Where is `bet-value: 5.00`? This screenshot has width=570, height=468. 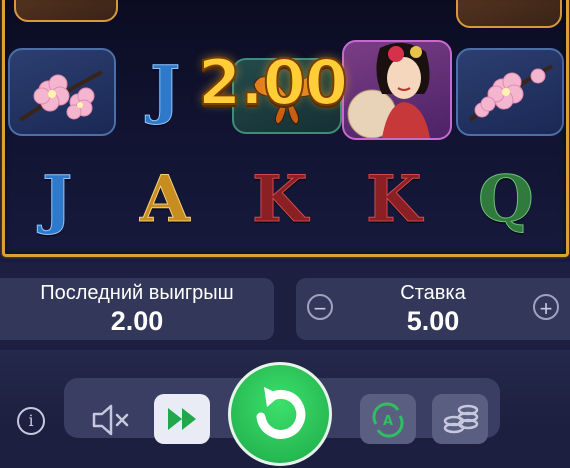 bet-value: 5.00 is located at coordinates (433, 321).